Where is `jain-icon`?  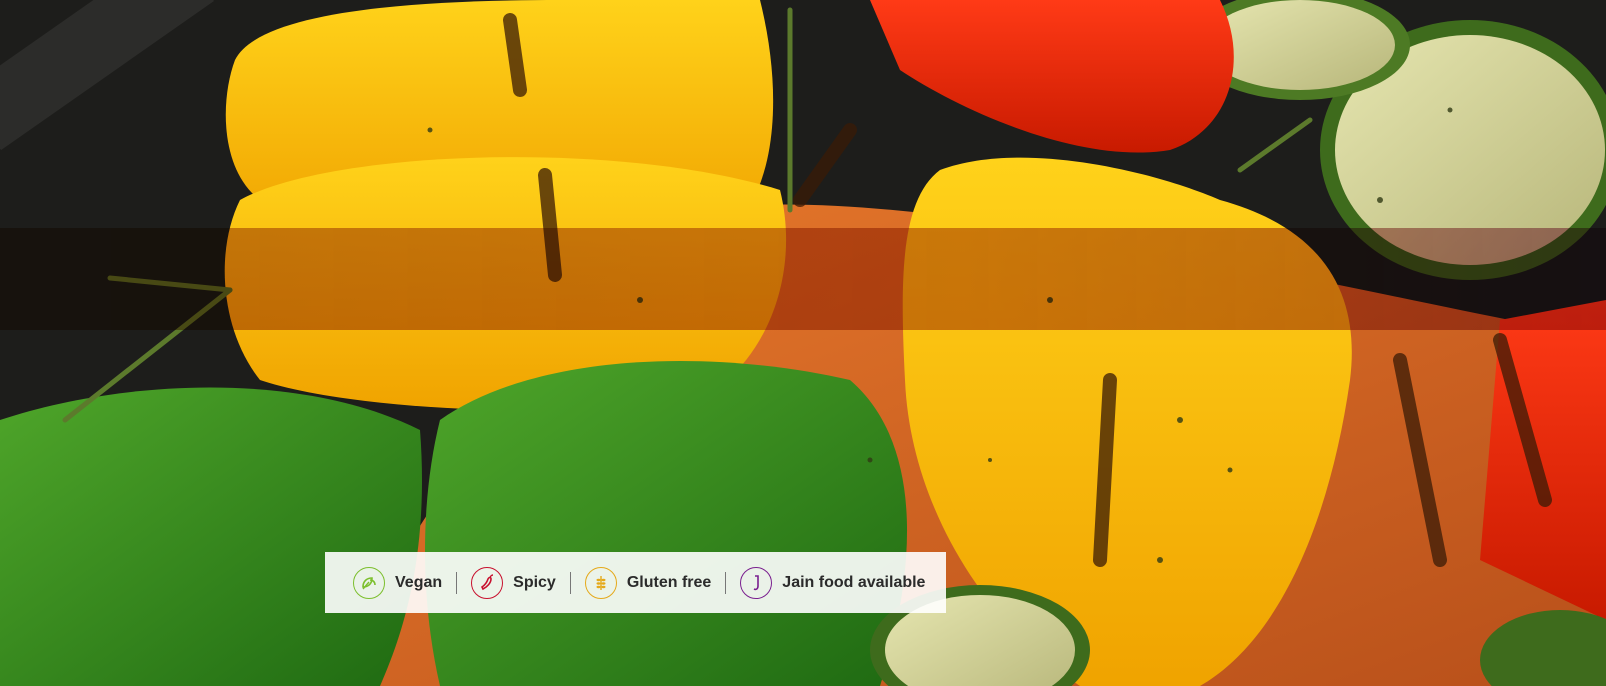 jain-icon is located at coordinates (756, 582).